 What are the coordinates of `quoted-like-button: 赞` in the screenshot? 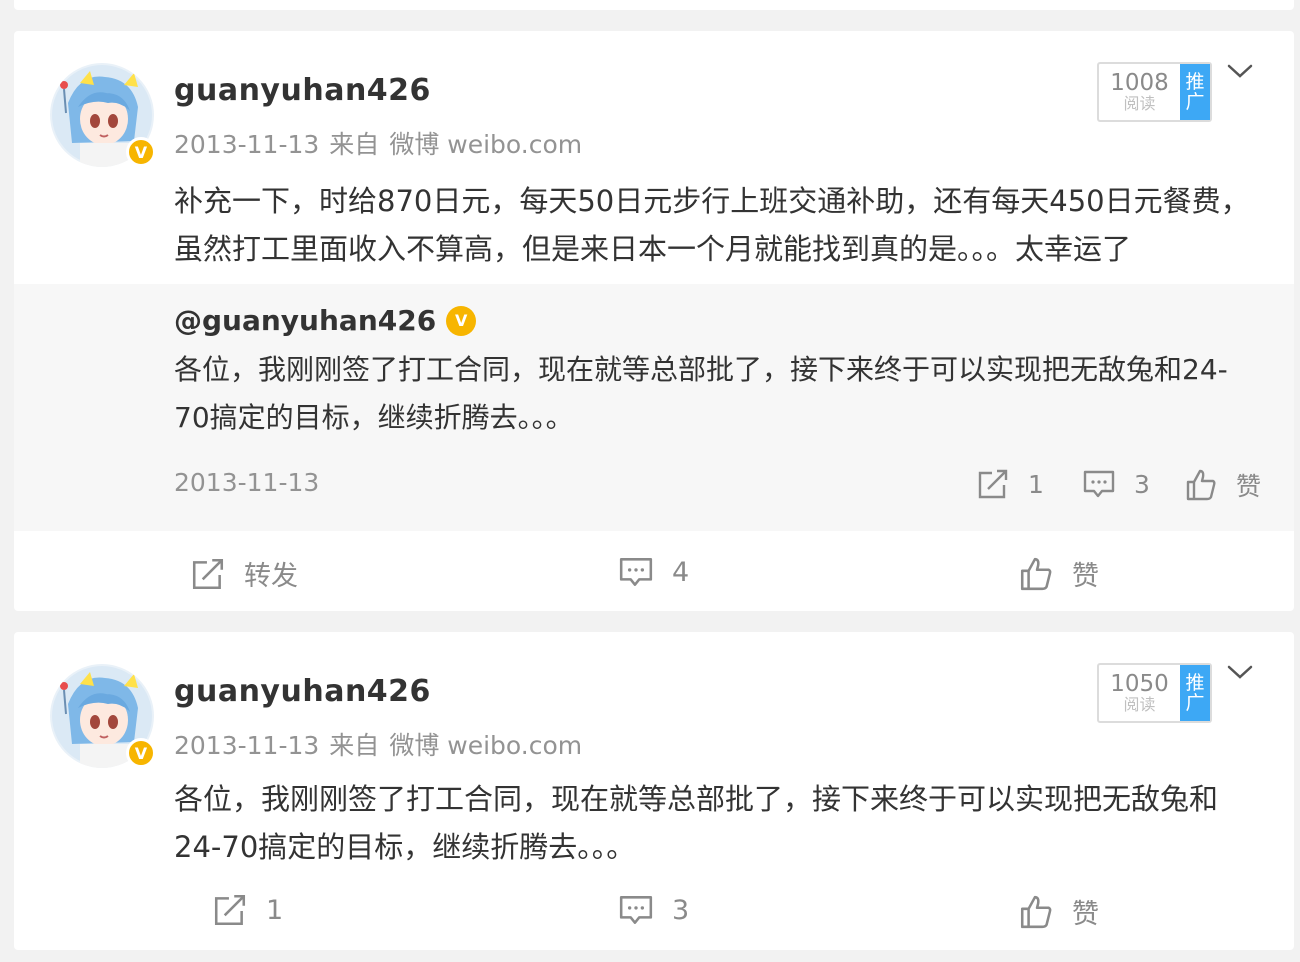 It's located at (1222, 485).